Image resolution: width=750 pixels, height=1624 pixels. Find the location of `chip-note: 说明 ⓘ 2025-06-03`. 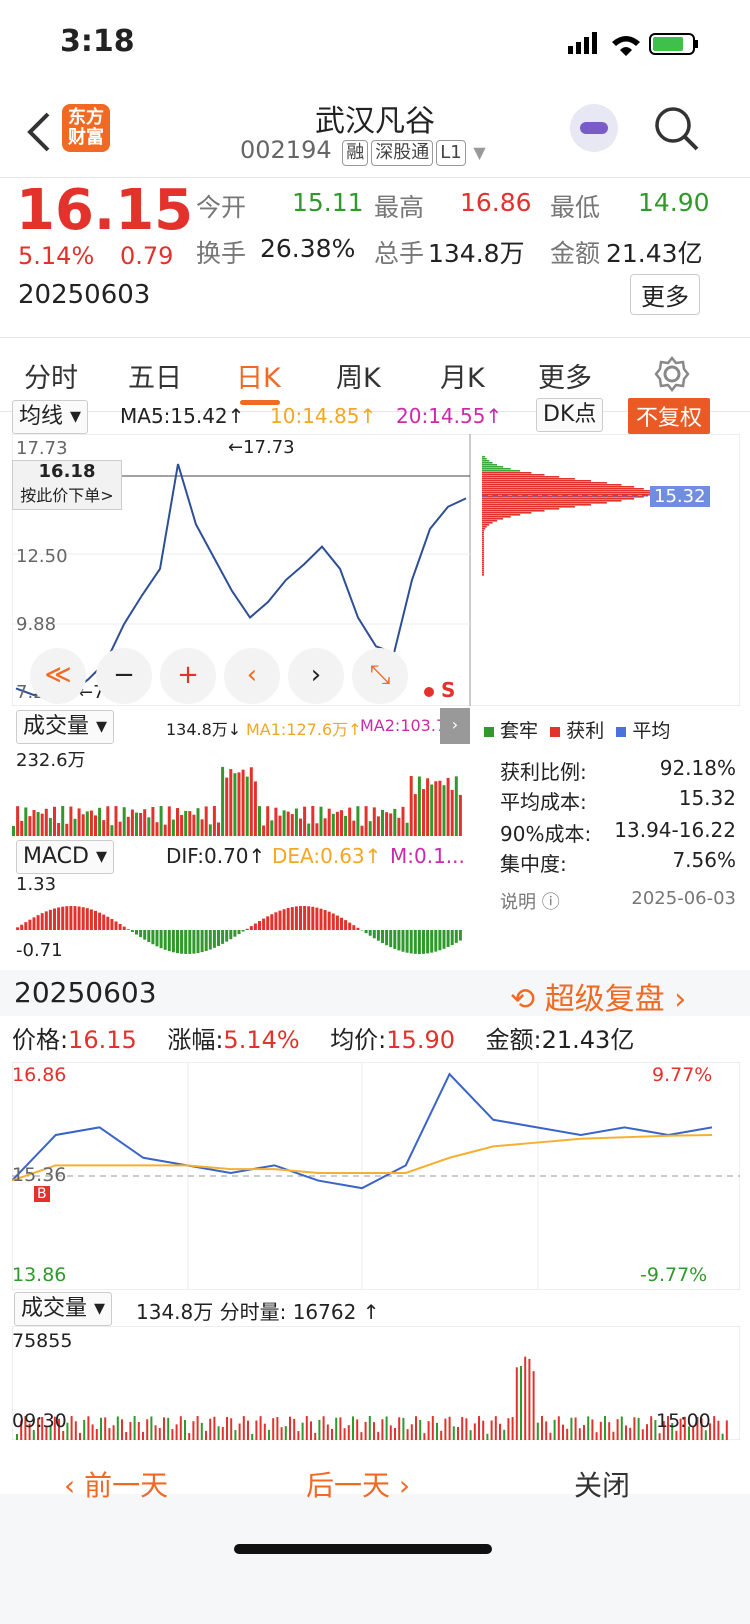

chip-note: 说明 ⓘ 2025-06-03 is located at coordinates (618, 901).